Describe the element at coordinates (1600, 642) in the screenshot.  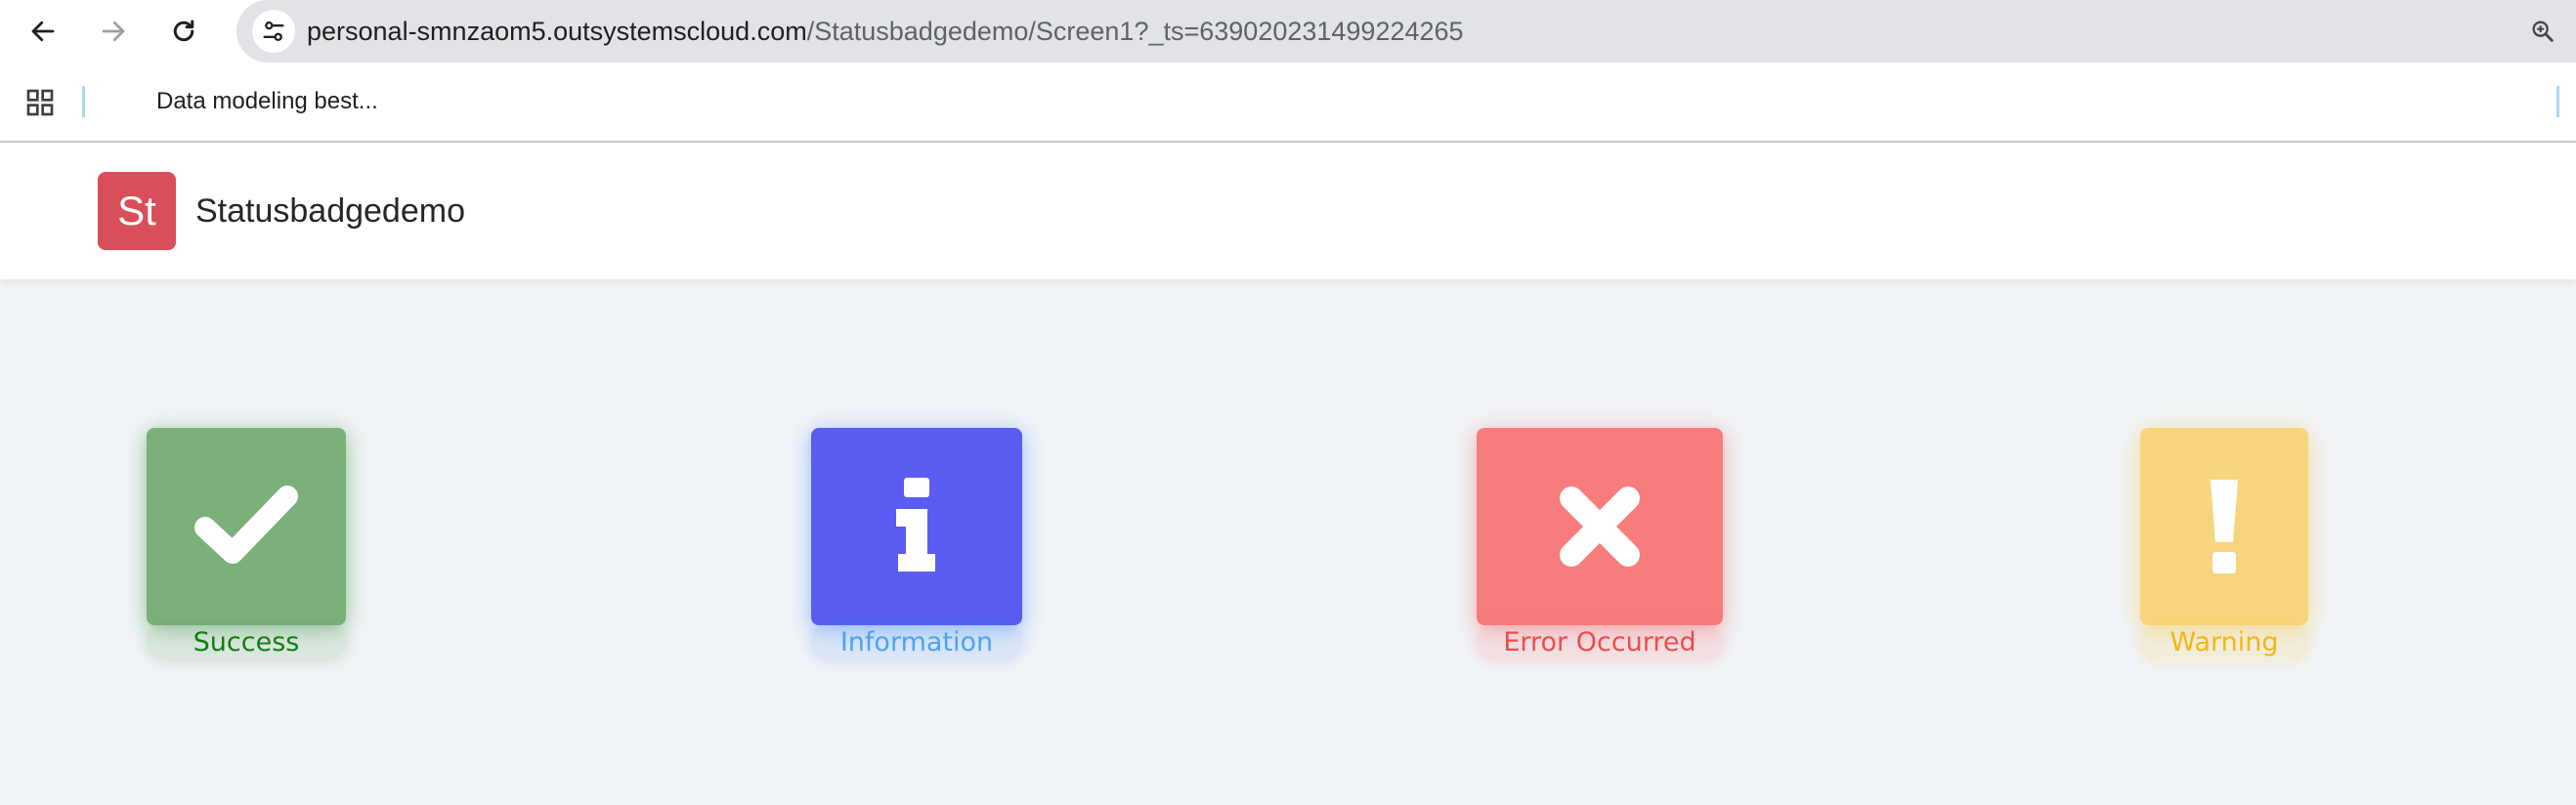
I see `error-label: Error Occurred` at that location.